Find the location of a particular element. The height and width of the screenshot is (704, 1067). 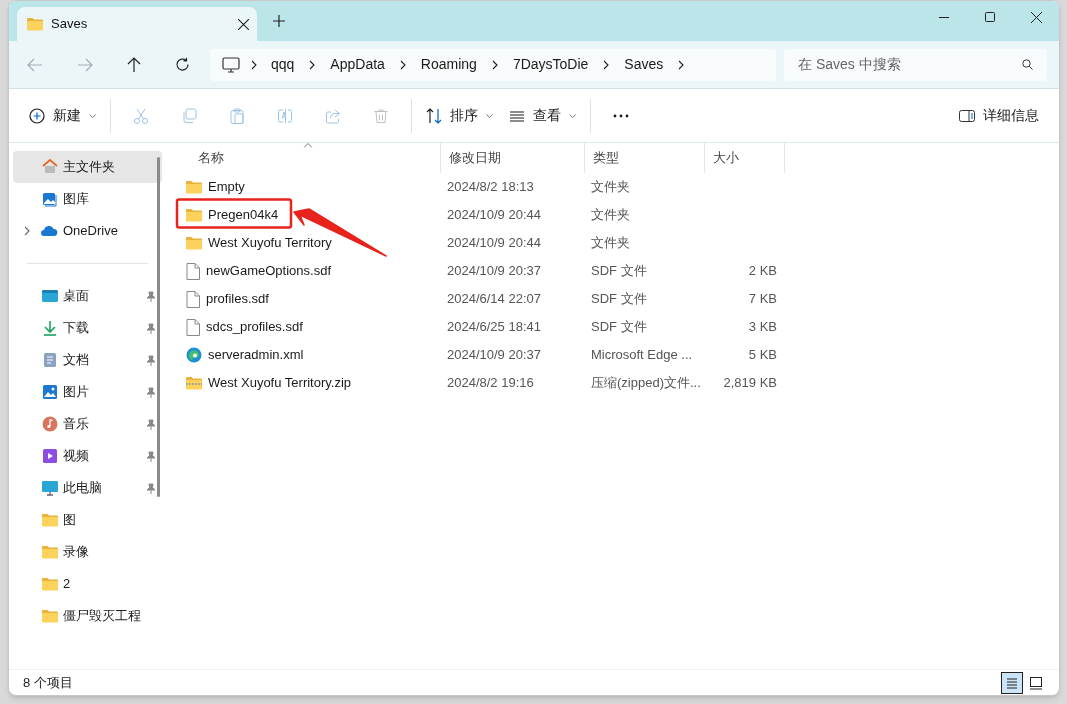

sidebar-item: 文档 is located at coordinates (87, 360).